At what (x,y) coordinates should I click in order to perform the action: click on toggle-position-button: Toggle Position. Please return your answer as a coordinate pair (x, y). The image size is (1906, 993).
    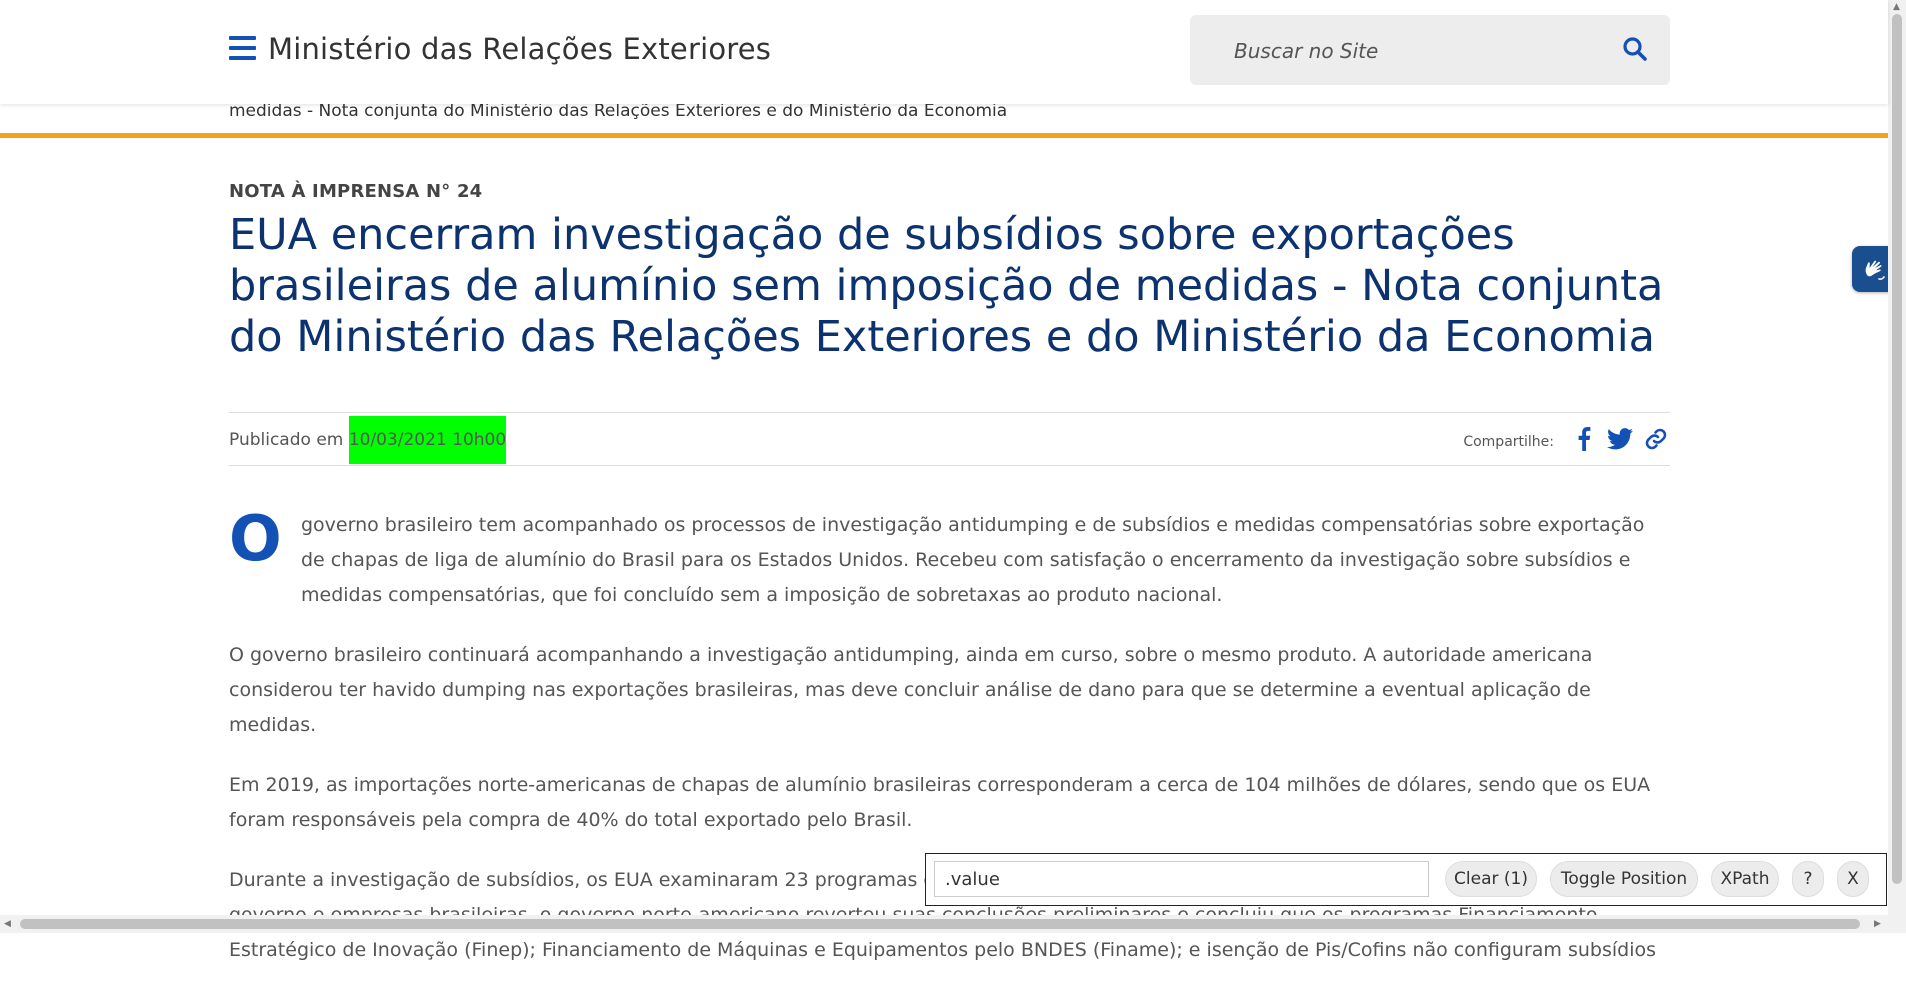
    Looking at the image, I should click on (1624, 879).